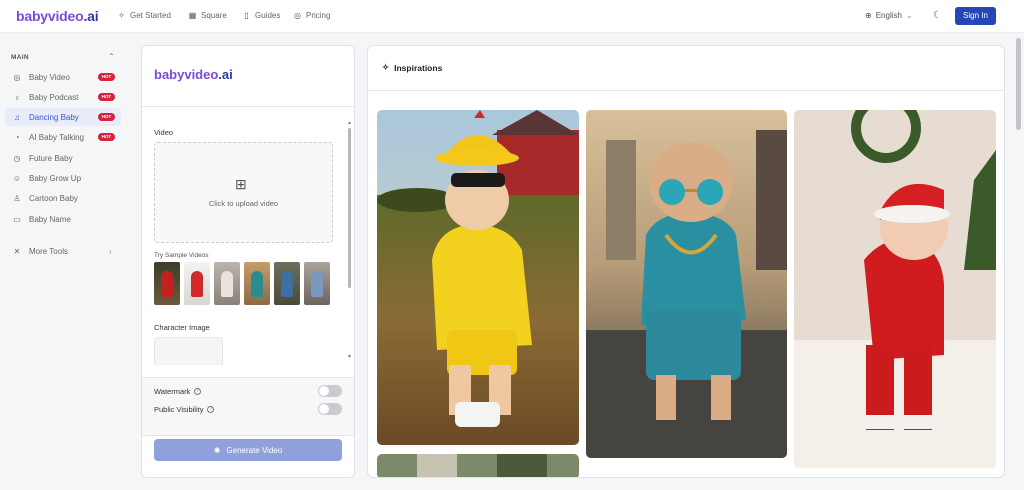 Image resolution: width=1024 pixels, height=490 pixels. What do you see at coordinates (63, 117) in the screenshot?
I see `sidebar-item-dancing-baby: ♫ Dancing Baby HOT` at bounding box center [63, 117].